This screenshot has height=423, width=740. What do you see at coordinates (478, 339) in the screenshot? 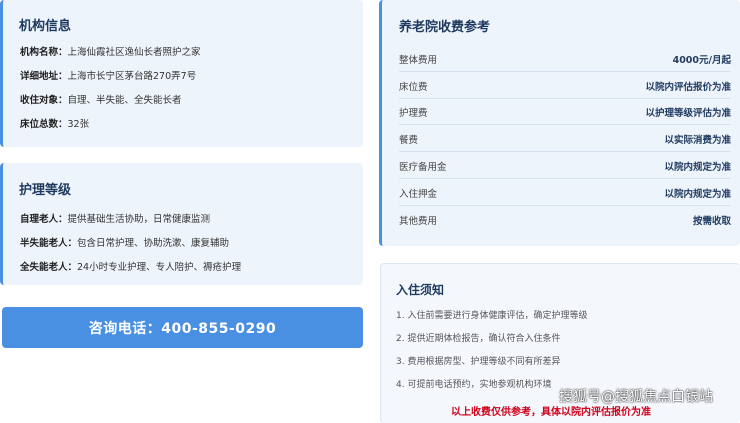
I see `notice-item: 2. 提供近期体检报告，确认符合入住条件` at bounding box center [478, 339].